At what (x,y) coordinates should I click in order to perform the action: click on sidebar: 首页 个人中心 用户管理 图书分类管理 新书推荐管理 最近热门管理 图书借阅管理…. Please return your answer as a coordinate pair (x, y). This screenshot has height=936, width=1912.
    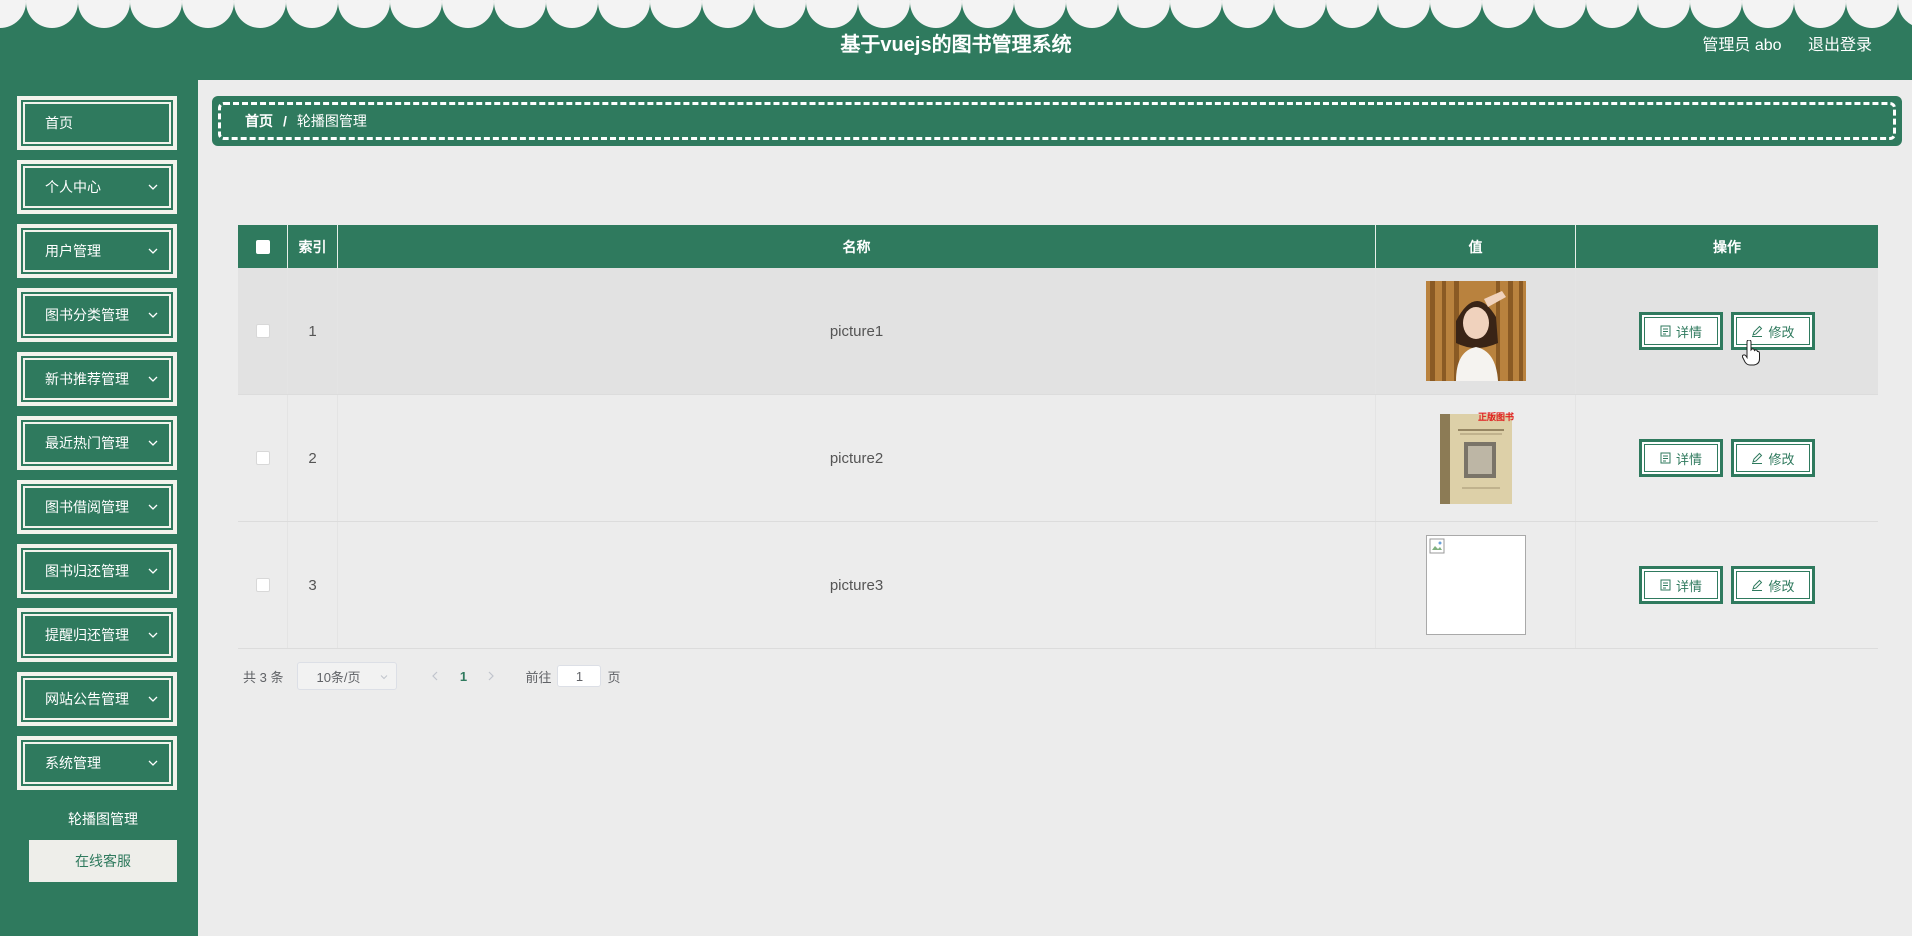
    Looking at the image, I should click on (99, 508).